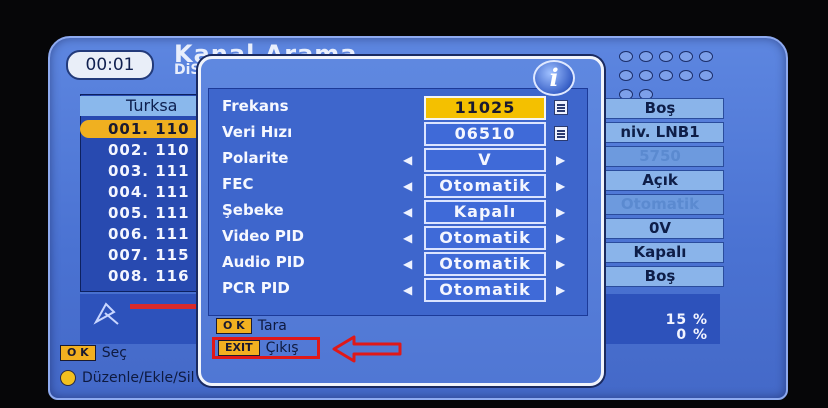 This screenshot has width=828, height=408. Describe the element at coordinates (110, 65) in the screenshot. I see `clock-display: 00:01` at that location.